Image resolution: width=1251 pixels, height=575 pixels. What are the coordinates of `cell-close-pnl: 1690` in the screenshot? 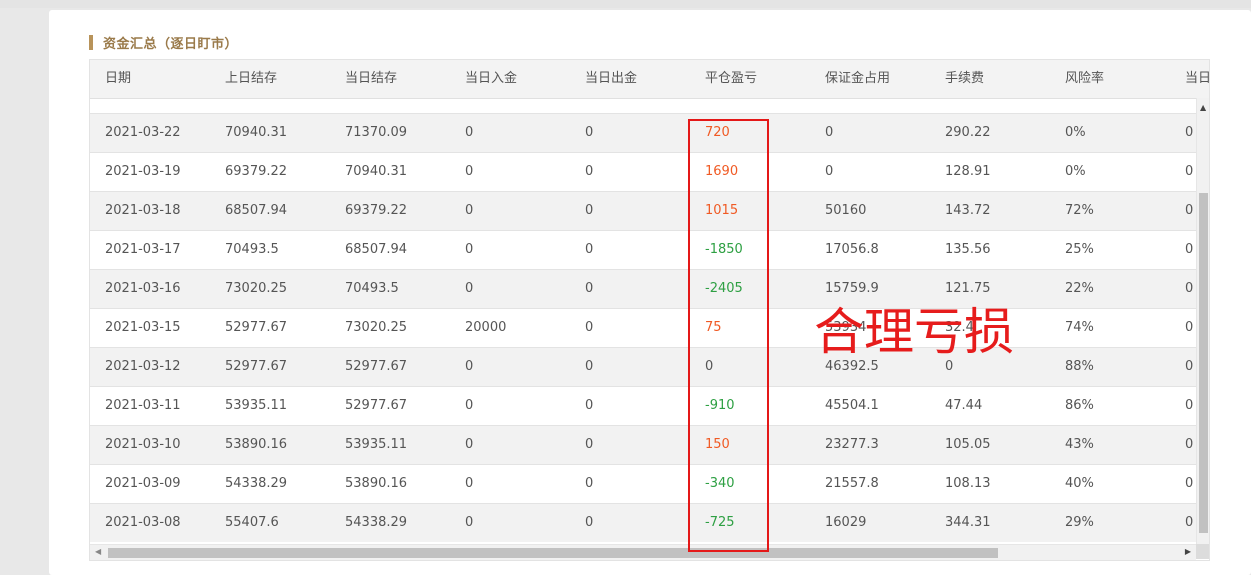 It's located at (722, 171).